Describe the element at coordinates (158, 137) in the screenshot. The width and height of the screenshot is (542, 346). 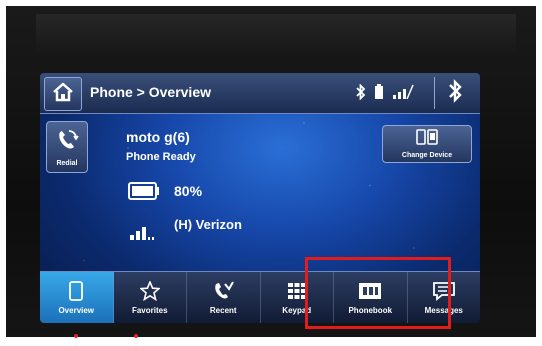
I see `device-name: moto g(6)` at that location.